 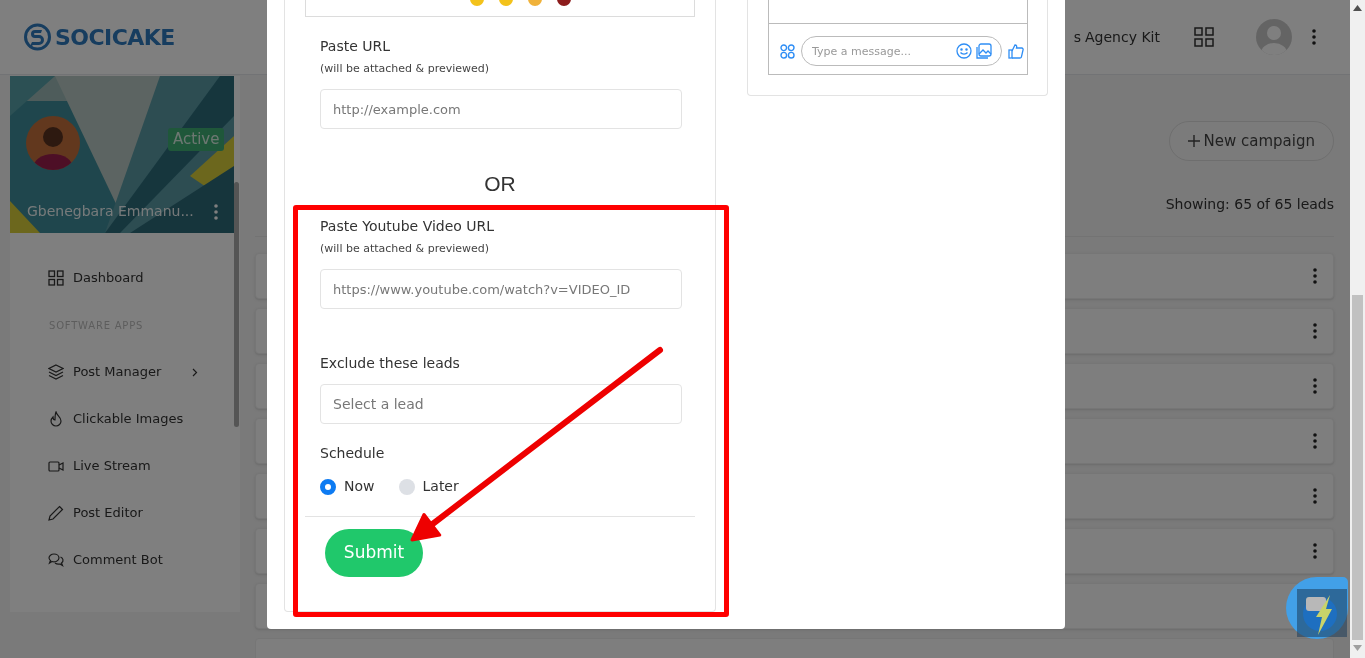 What do you see at coordinates (196, 139) in the screenshot?
I see `status-badge: Active` at bounding box center [196, 139].